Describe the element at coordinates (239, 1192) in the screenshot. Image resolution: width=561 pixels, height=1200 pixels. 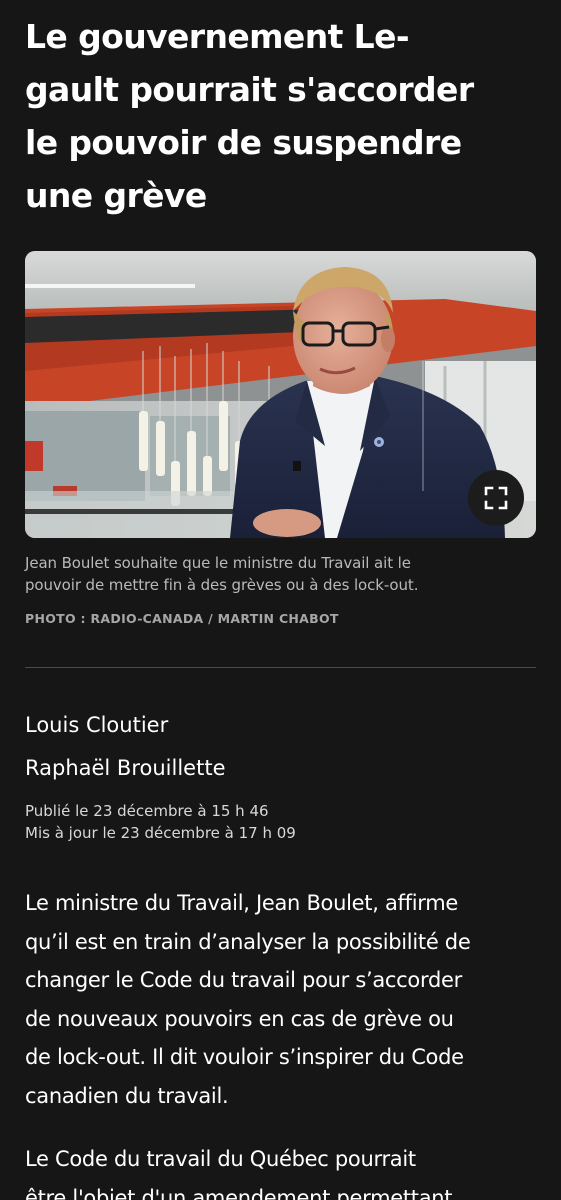
I see `paragraph-line: être l'objet d'un amendement permettant` at that location.